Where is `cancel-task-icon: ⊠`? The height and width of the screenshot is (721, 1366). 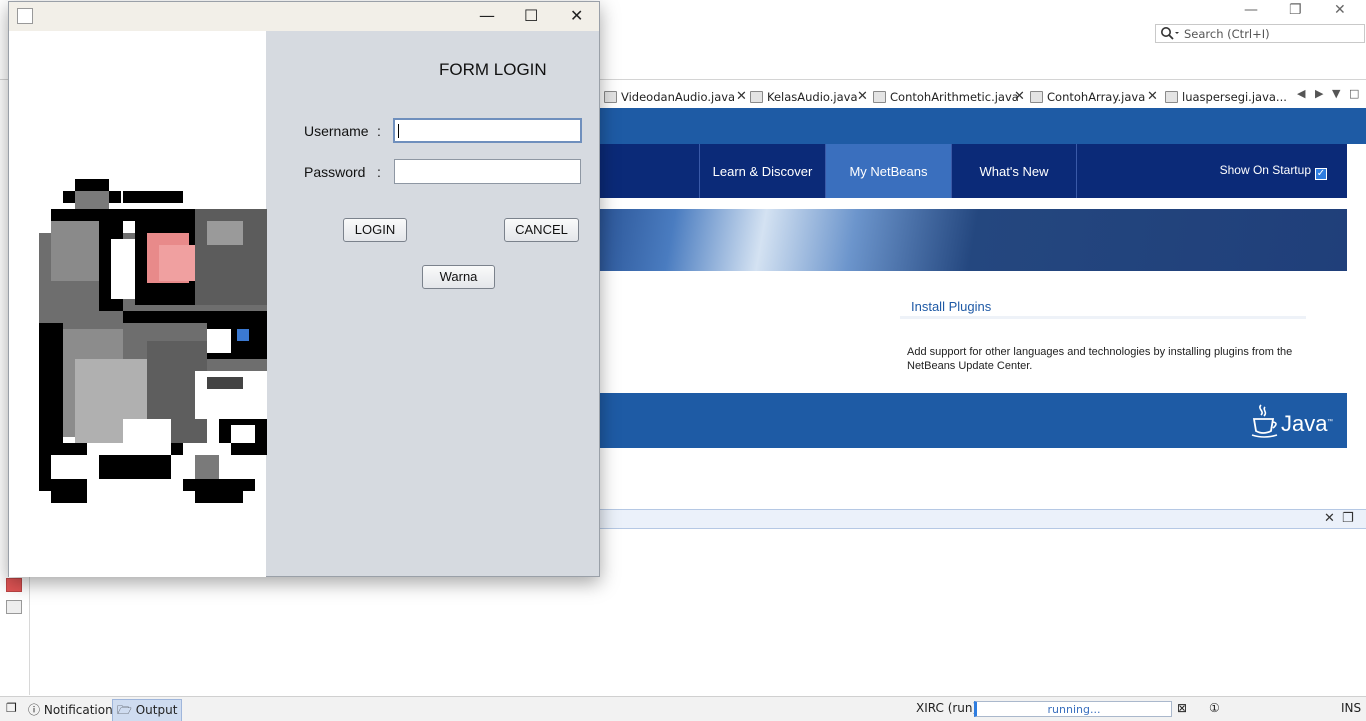
cancel-task-icon: ⊠ is located at coordinates (1182, 708).